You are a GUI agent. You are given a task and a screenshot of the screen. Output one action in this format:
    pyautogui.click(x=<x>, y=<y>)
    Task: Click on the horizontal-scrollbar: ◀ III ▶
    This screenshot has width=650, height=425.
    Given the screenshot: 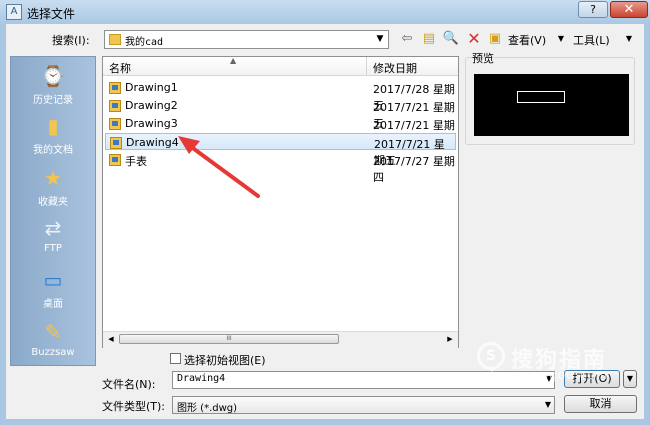 What is the action you would take?
    pyautogui.click(x=280, y=339)
    